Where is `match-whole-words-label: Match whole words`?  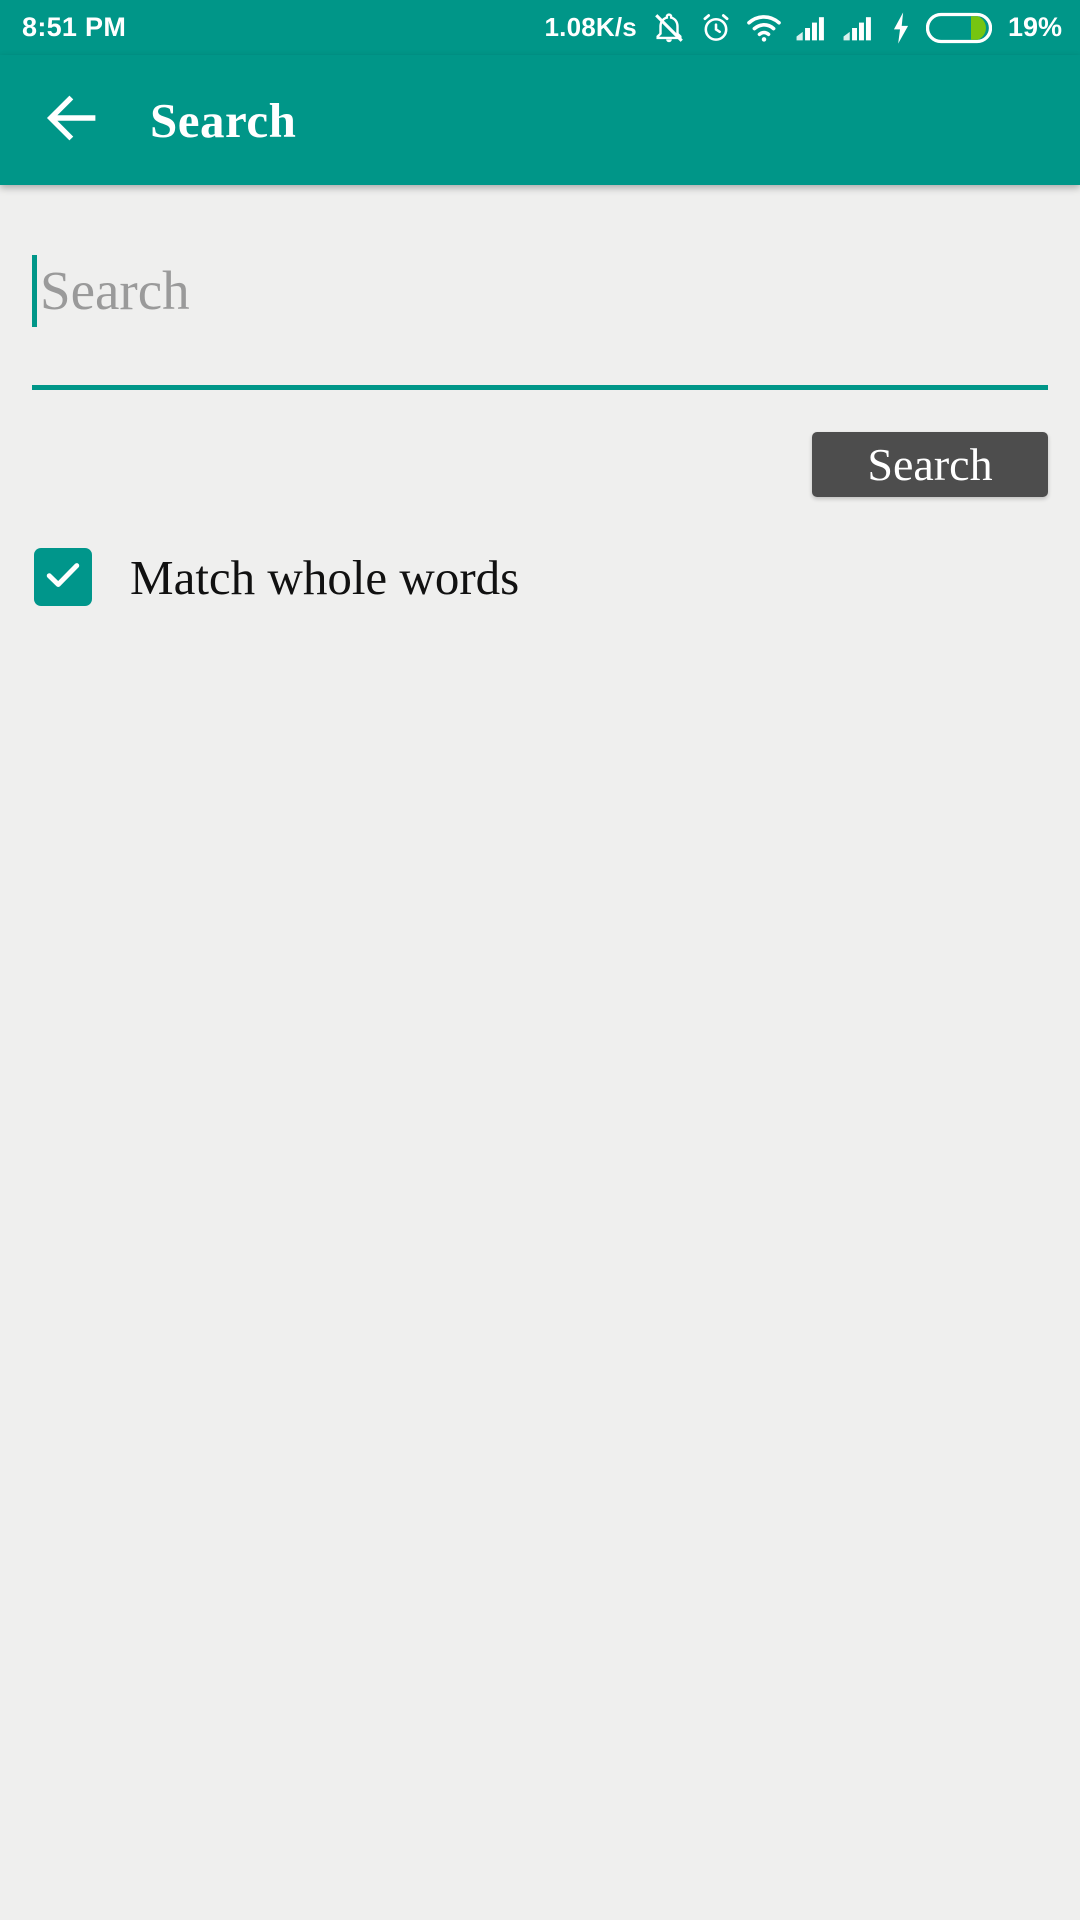 match-whole-words-label: Match whole words is located at coordinates (325, 577).